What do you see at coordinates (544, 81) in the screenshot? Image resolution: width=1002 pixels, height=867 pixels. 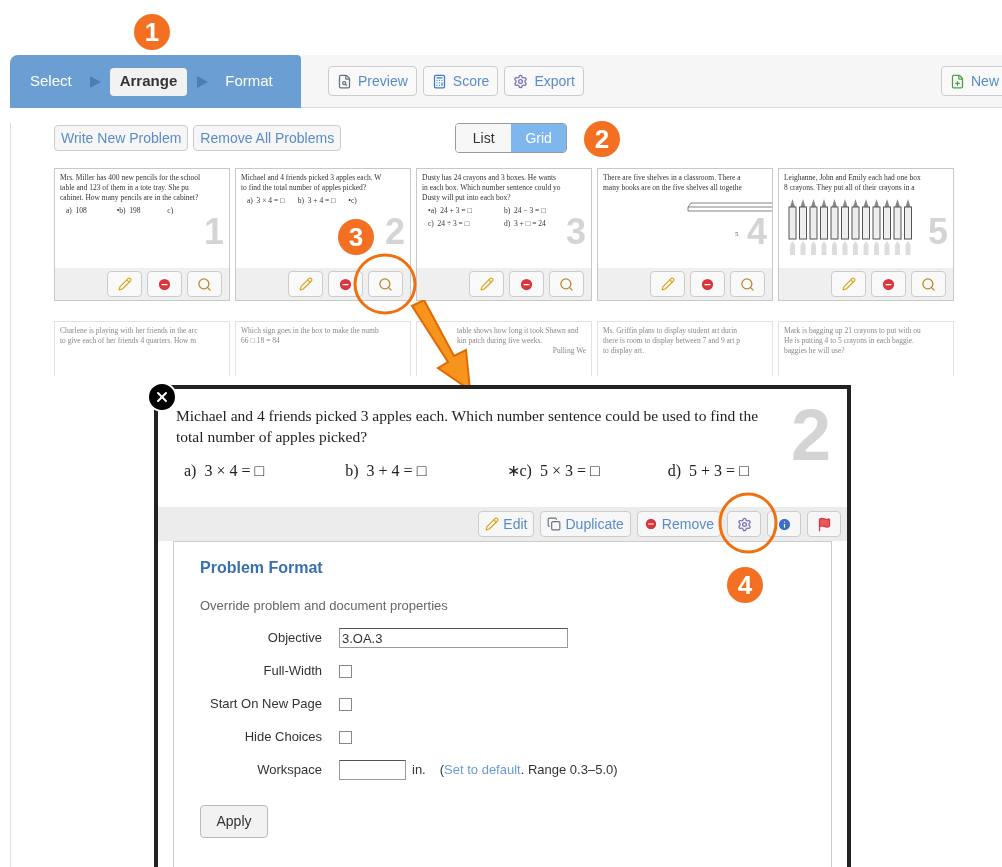 I see `toolbar-button: Export` at bounding box center [544, 81].